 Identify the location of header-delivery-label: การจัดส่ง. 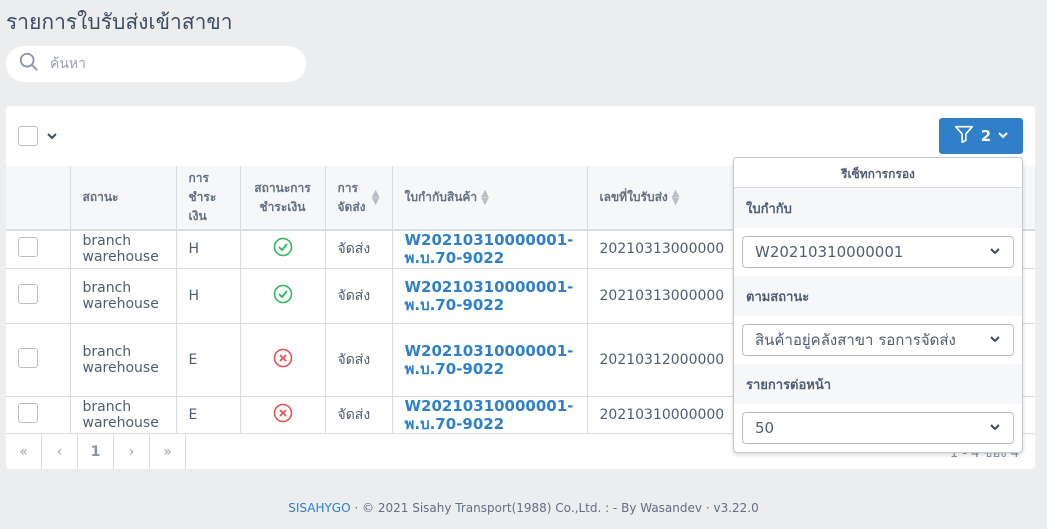
(351, 197).